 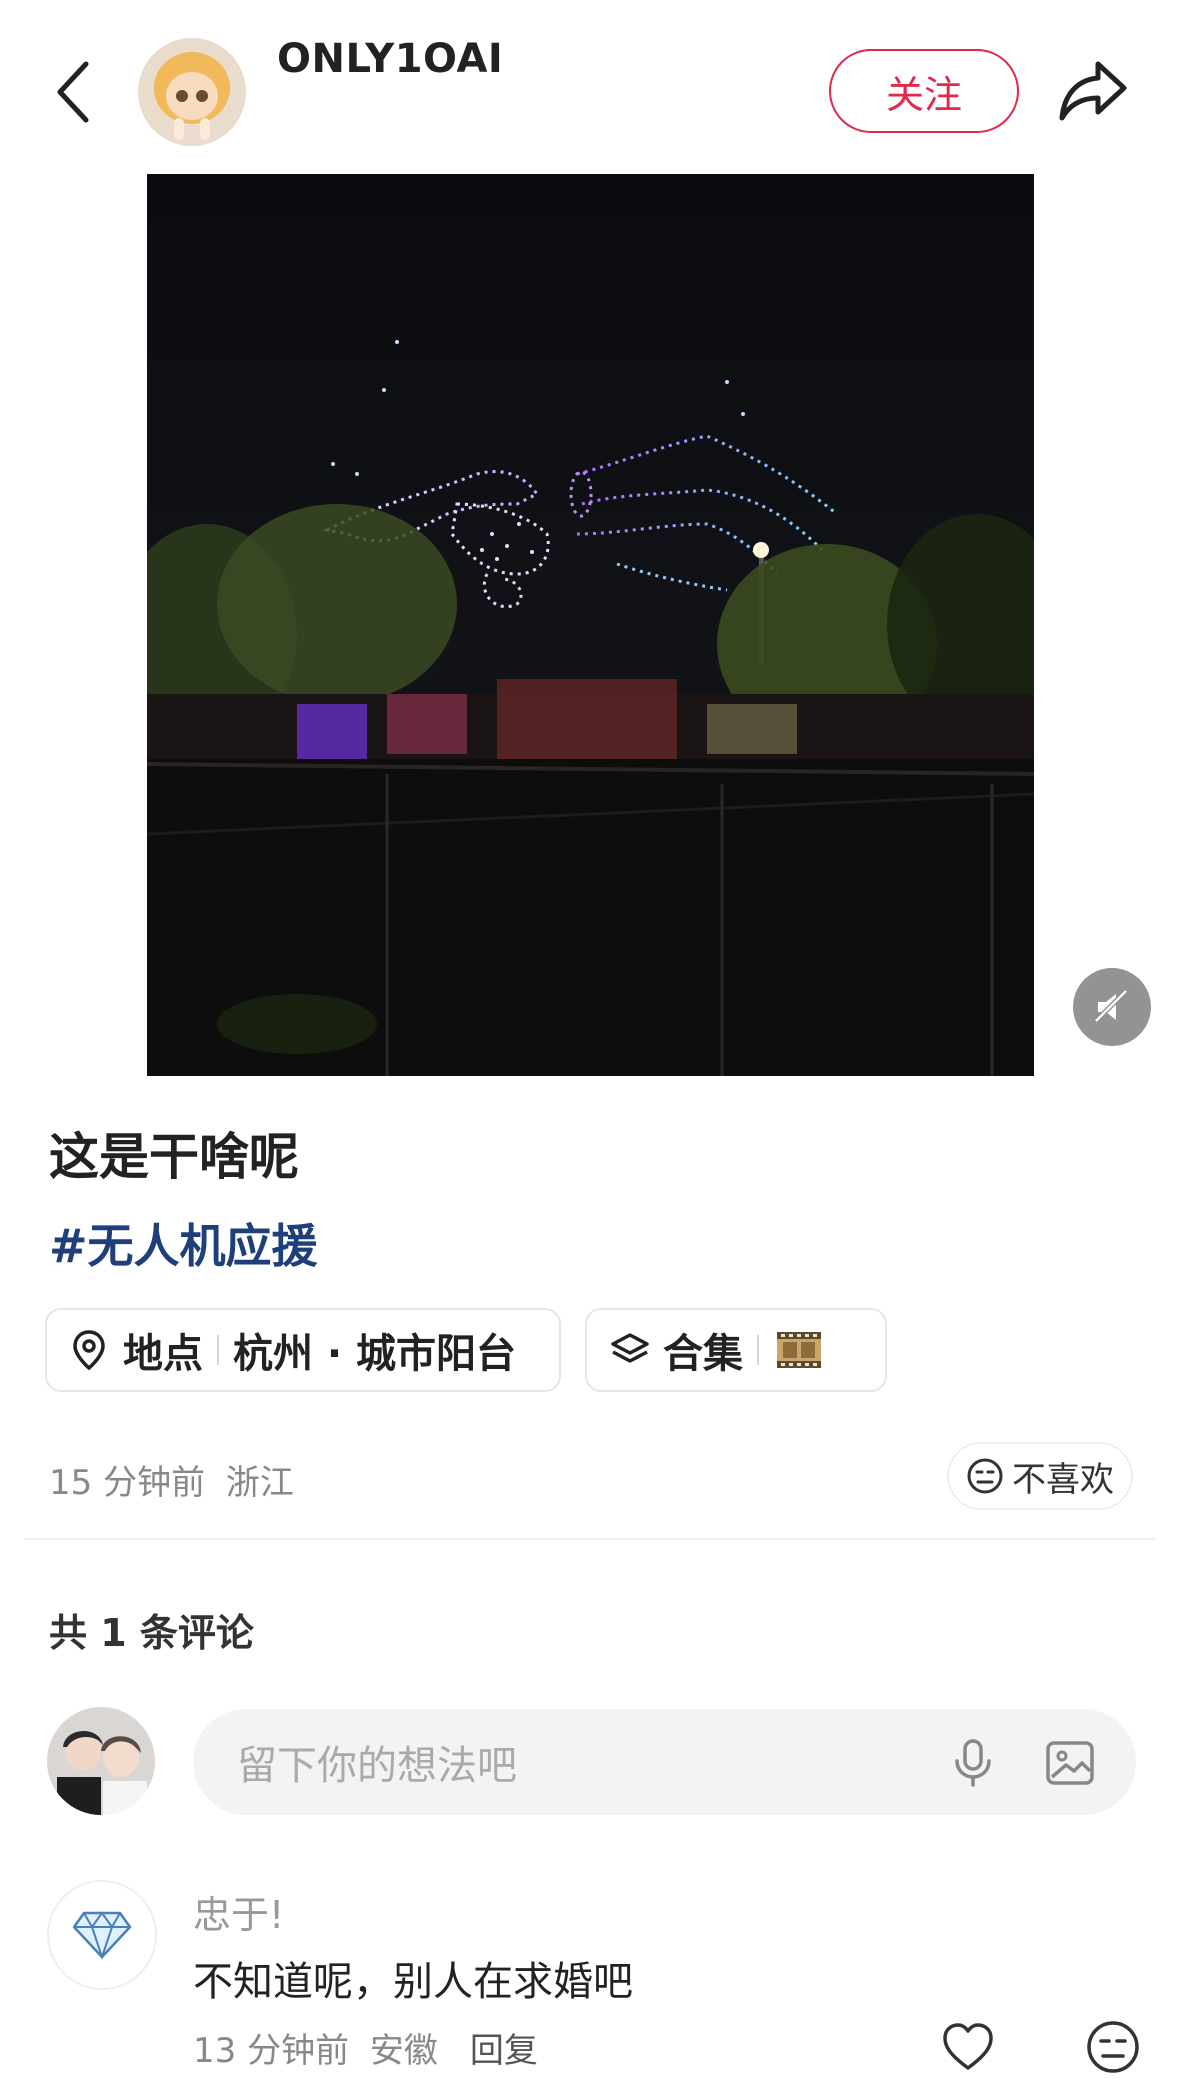 I want to click on post-region: 浙江, so click(x=259, y=1483).